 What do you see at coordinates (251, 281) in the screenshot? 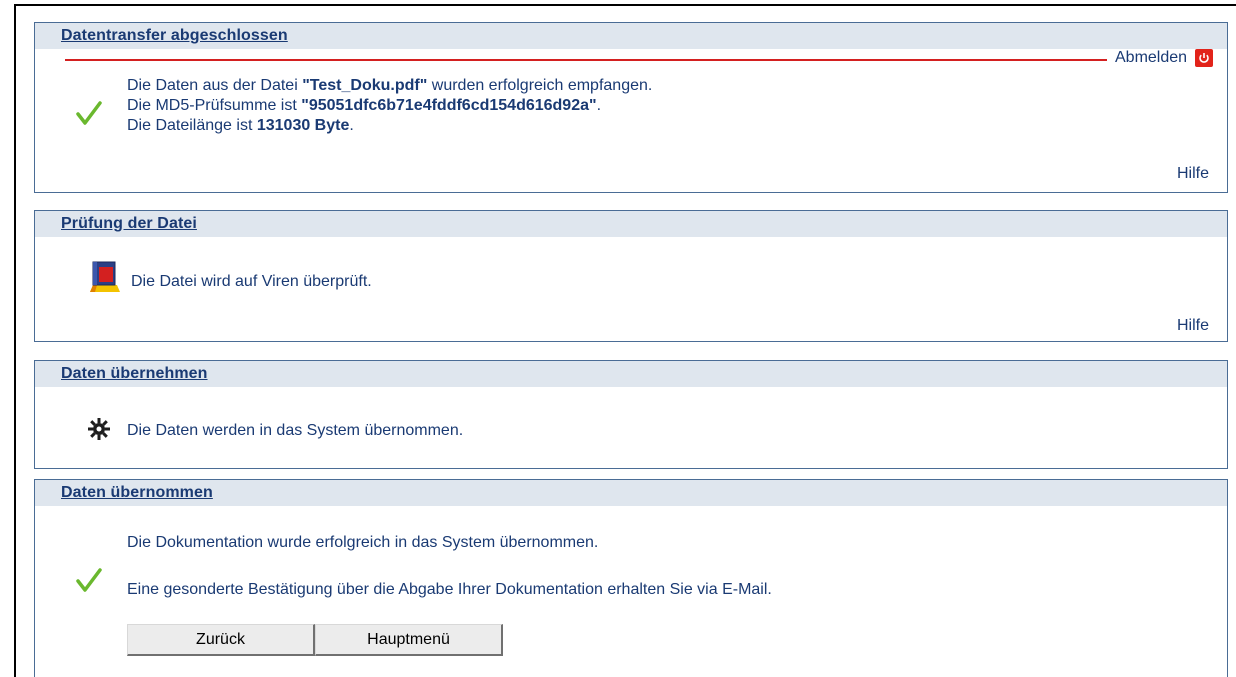
I see `virus-check-message: Die Datei wird auf Viren überprüft.` at bounding box center [251, 281].